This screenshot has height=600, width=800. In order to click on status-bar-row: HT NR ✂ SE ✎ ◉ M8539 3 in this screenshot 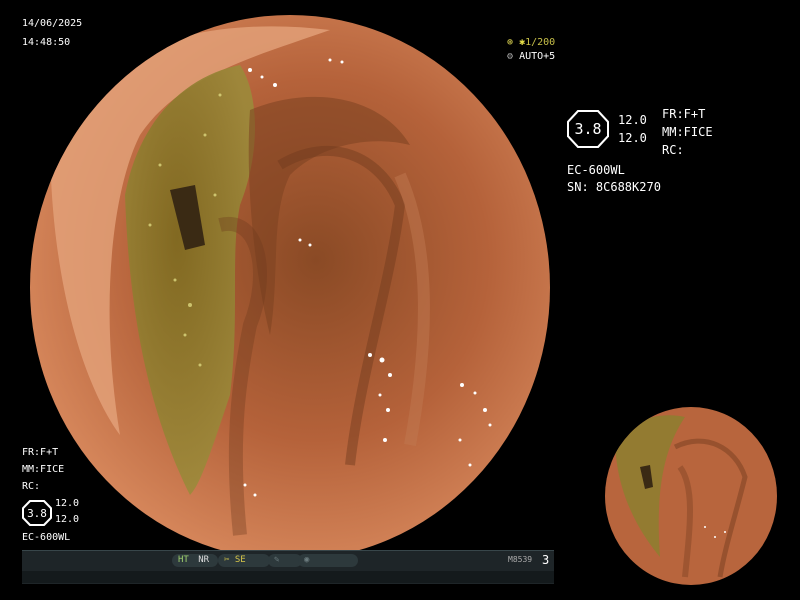, I will do `click(288, 560)`.